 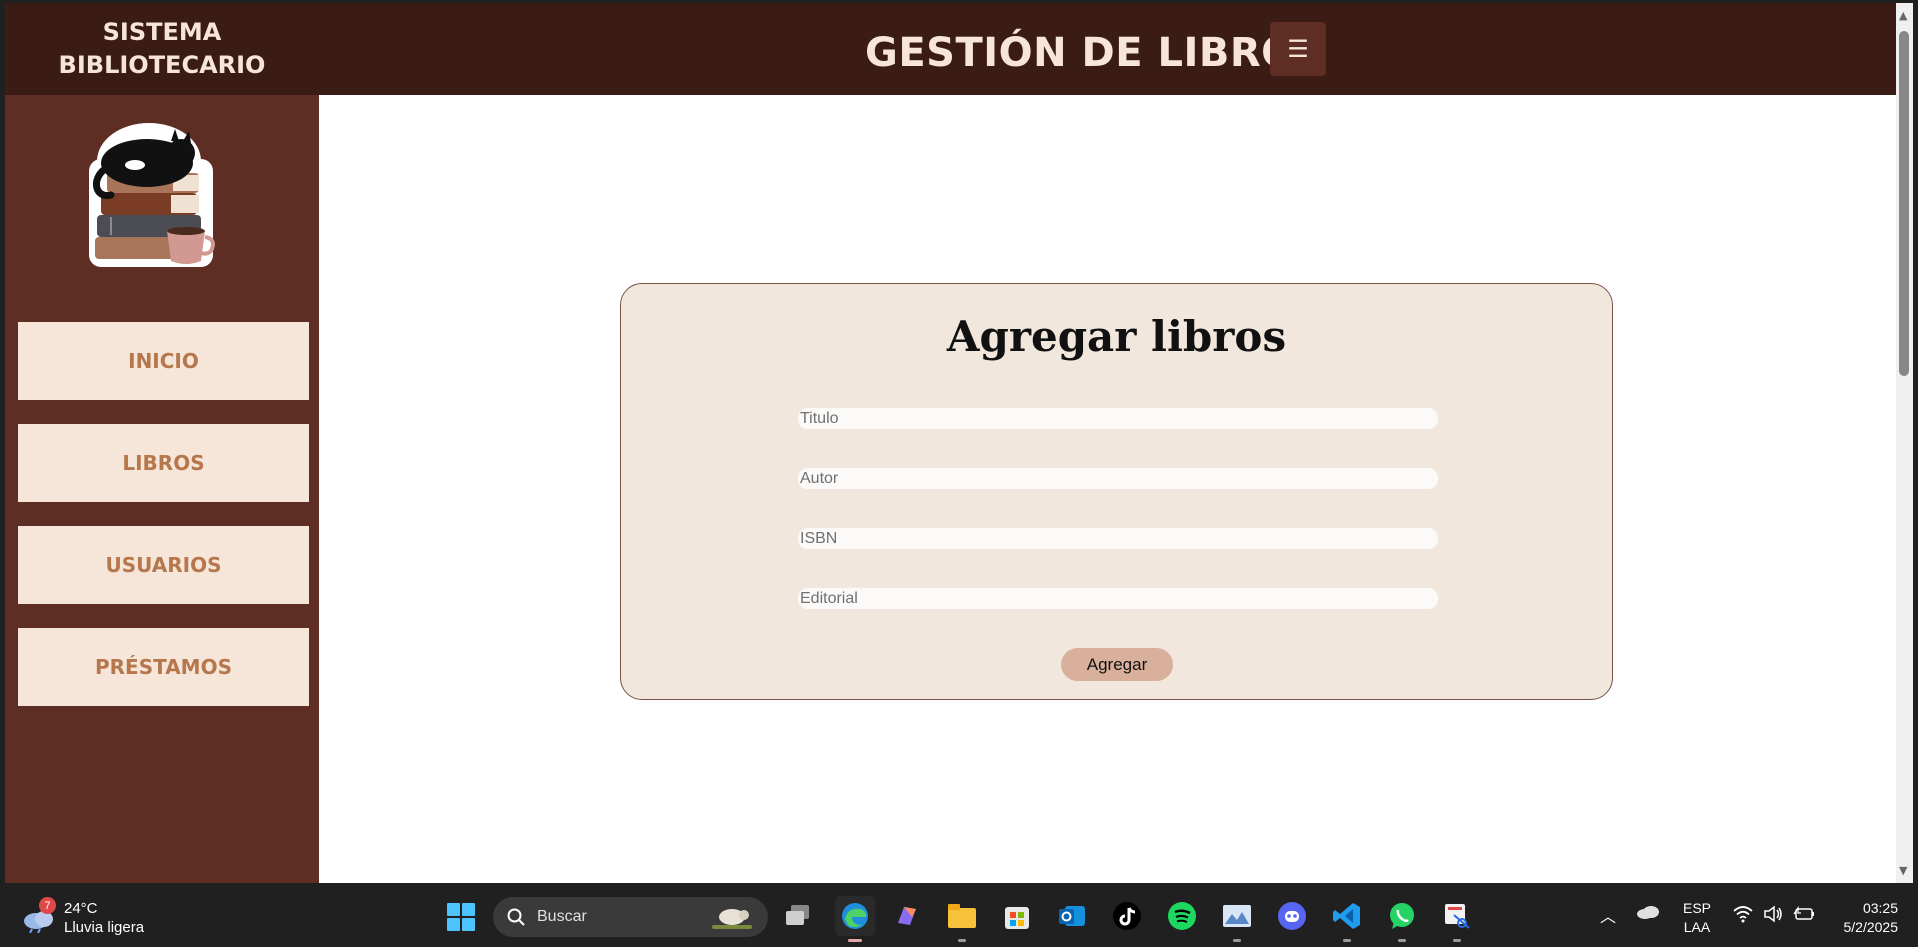 I want to click on file-explorer-indicator, so click(x=962, y=940).